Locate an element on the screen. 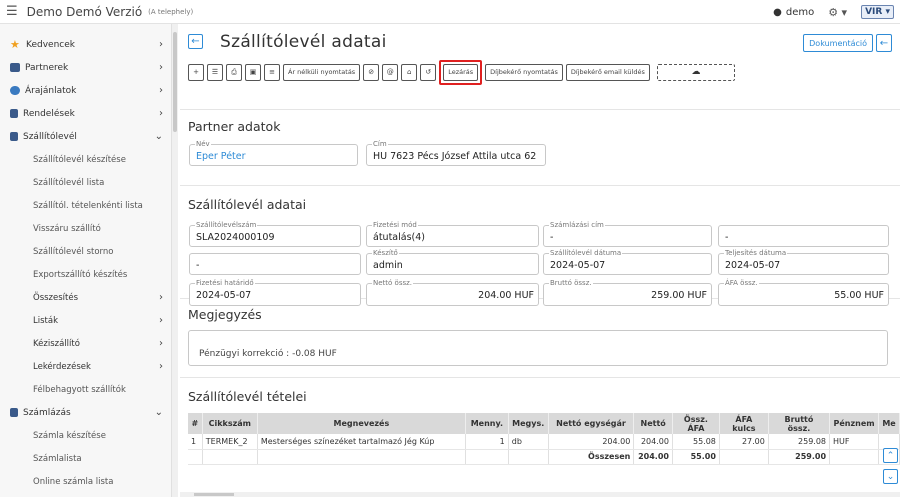 The width and height of the screenshot is (900, 497). sidebar-sub-keziszallito: Kéziszállító › is located at coordinates (85, 343).